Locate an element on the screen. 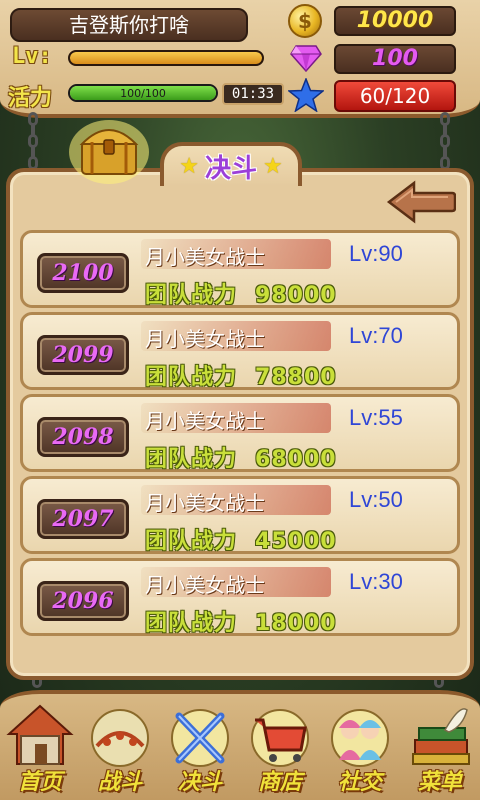 Image resolution: width=480 pixels, height=800 pixels. team-power-value: 18000 is located at coordinates (296, 623).